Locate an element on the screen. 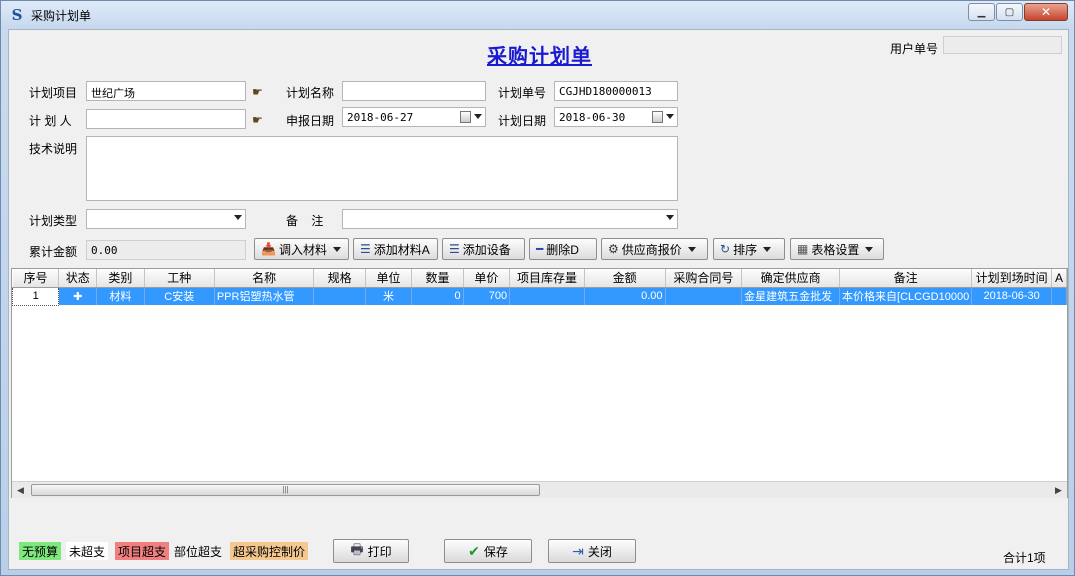 Image resolution: width=1075 pixels, height=576 pixels. table-icon: ▦ is located at coordinates (803, 249).